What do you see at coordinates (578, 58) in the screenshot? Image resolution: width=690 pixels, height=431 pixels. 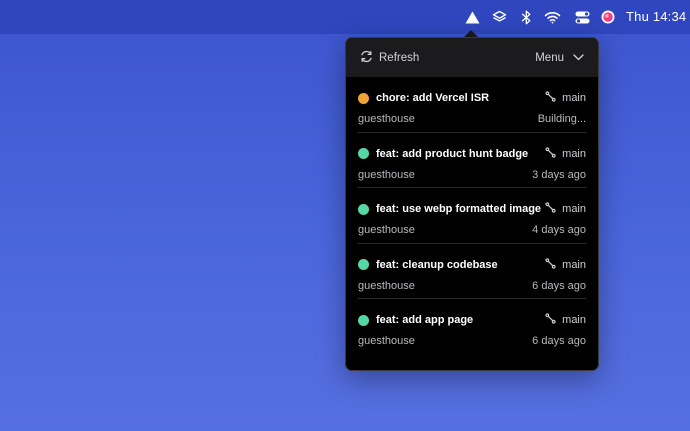 I see `chevron-down-icon` at bounding box center [578, 58].